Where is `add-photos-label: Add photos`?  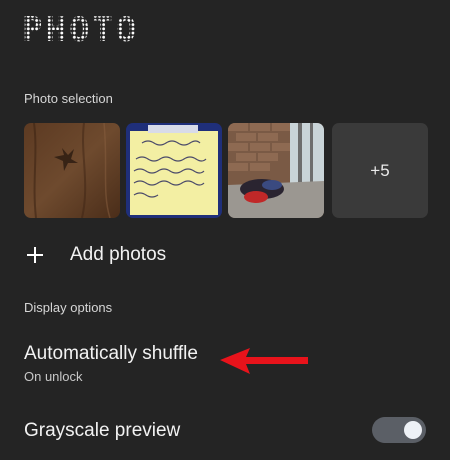
add-photos-label: Add photos is located at coordinates (118, 254).